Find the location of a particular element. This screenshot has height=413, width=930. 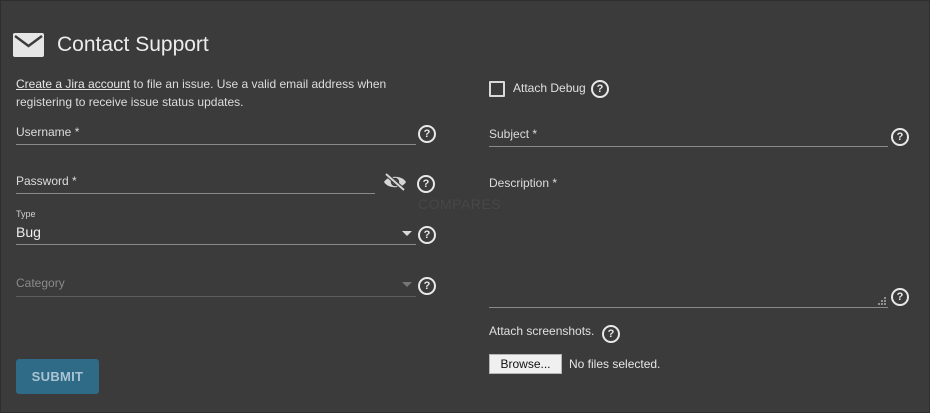

subject-underline is located at coordinates (688, 146).